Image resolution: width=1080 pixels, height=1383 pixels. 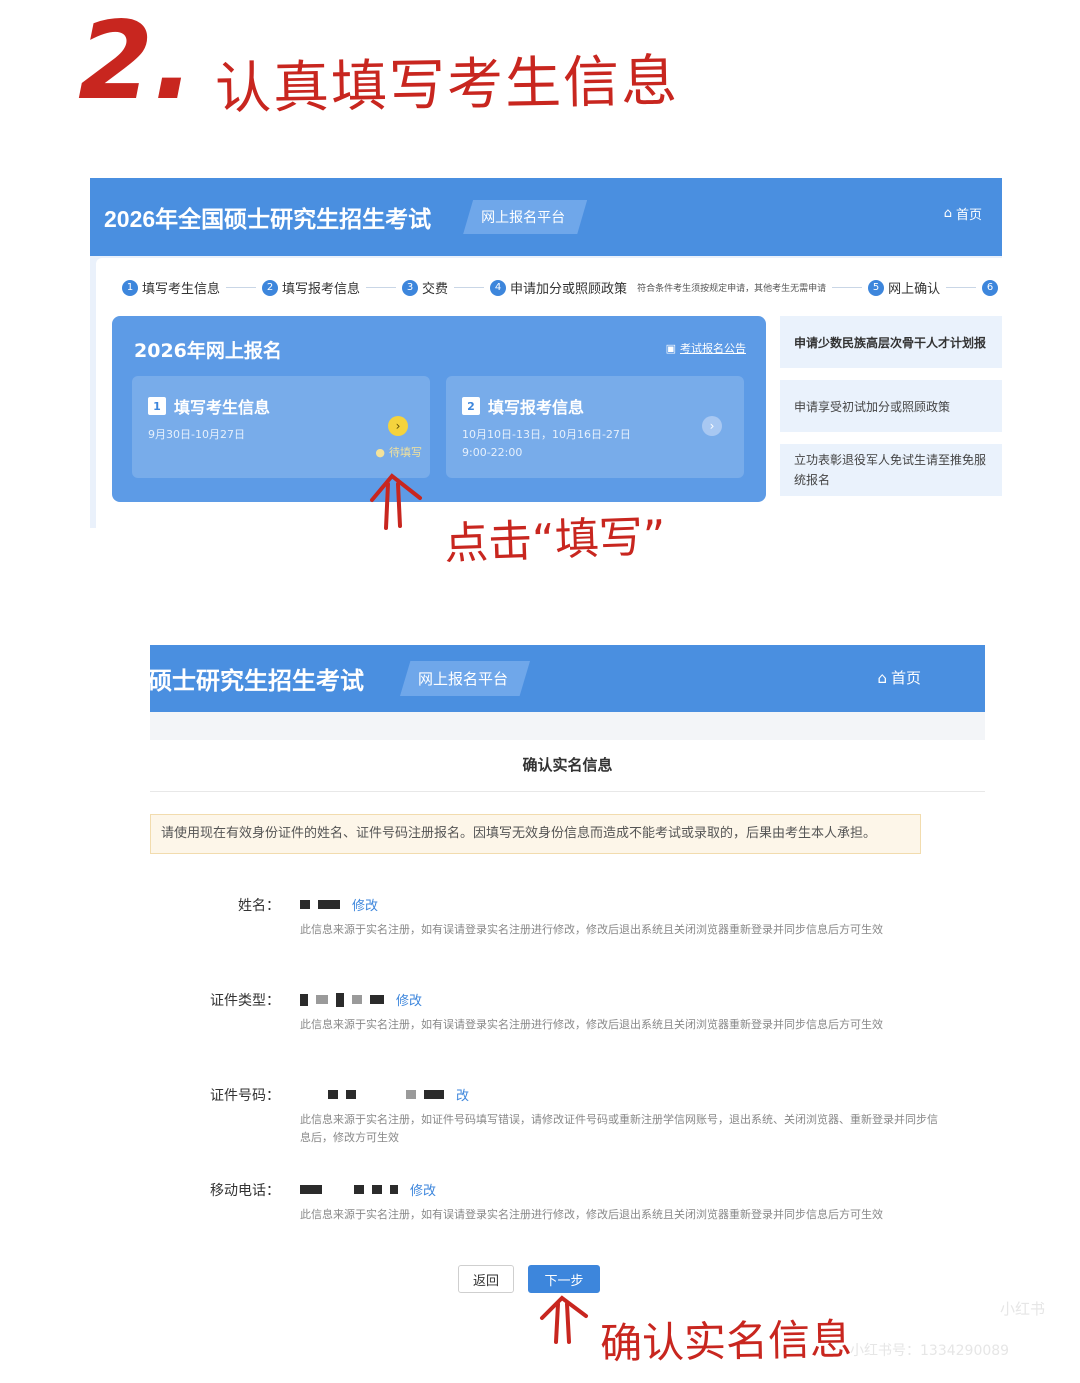 I want to click on step-number-badge: 2, so click(x=270, y=287).